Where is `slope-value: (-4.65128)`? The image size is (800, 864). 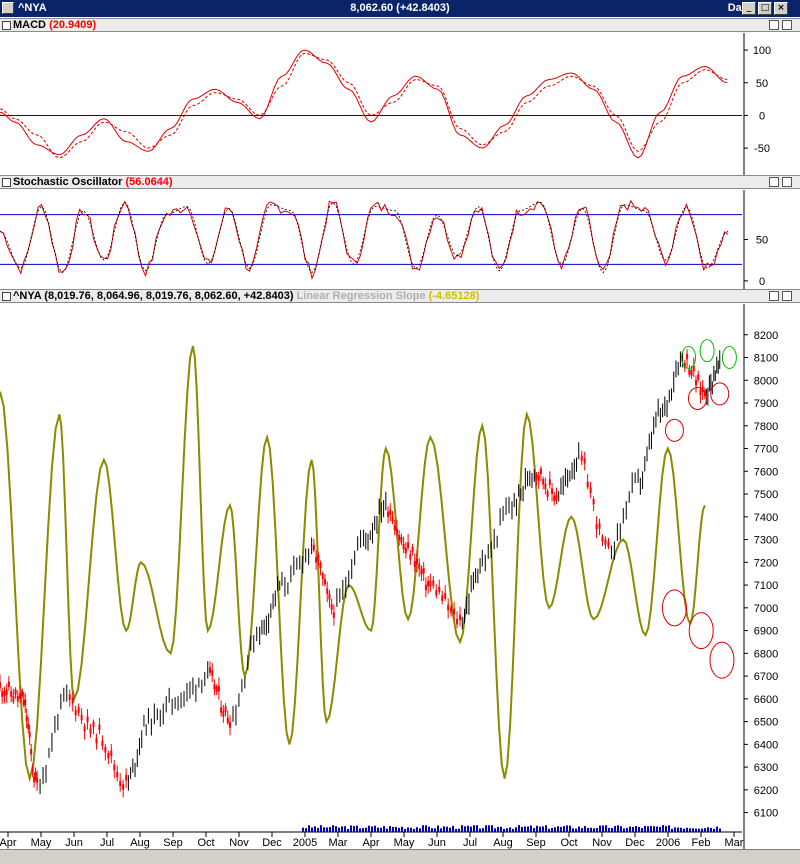
slope-value: (-4.65128) is located at coordinates (454, 296).